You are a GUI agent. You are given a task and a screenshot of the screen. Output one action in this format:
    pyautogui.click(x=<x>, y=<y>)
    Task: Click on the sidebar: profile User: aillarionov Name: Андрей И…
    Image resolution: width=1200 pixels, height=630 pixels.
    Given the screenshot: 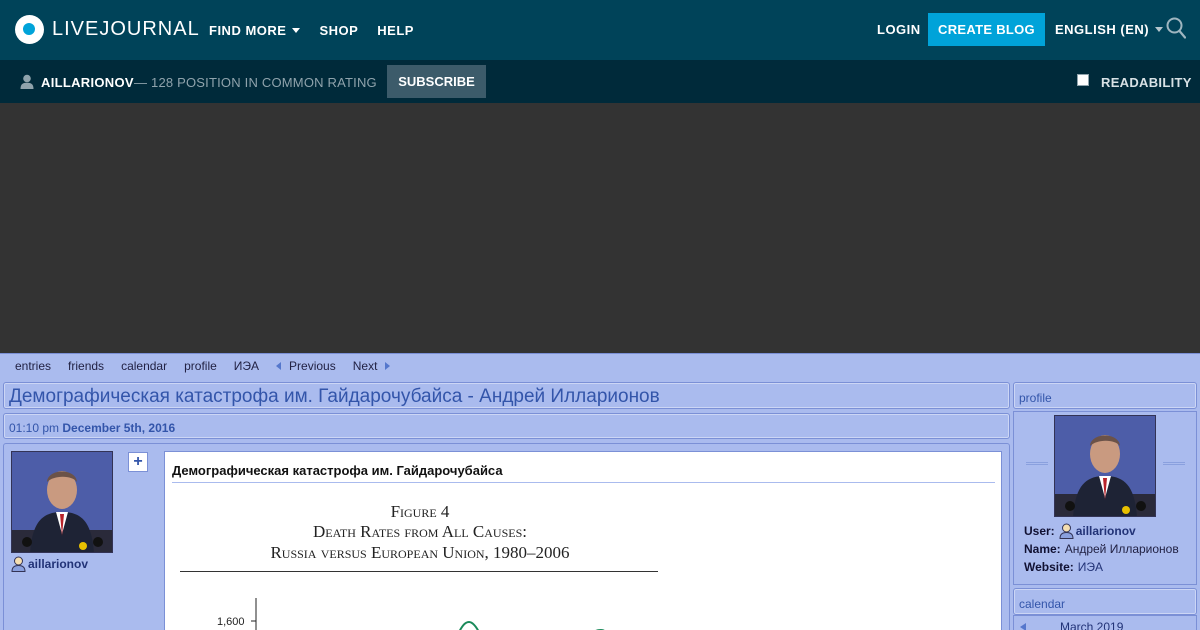 What is the action you would take?
    pyautogui.click(x=1105, y=506)
    